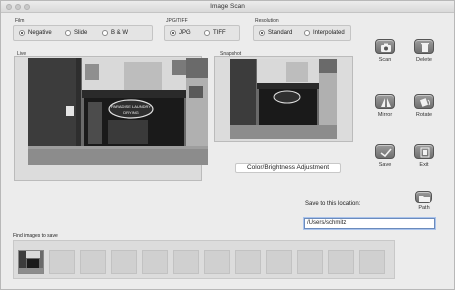 The height and width of the screenshot is (290, 455). I want to click on thumbnail-photo, so click(31, 262).